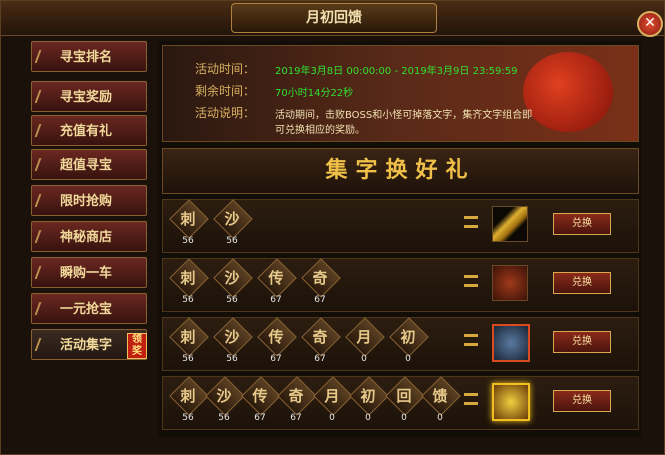 The width and height of the screenshot is (665, 455). Describe the element at coordinates (225, 91) in the screenshot. I see `remain-label: 剩余时间：` at that location.